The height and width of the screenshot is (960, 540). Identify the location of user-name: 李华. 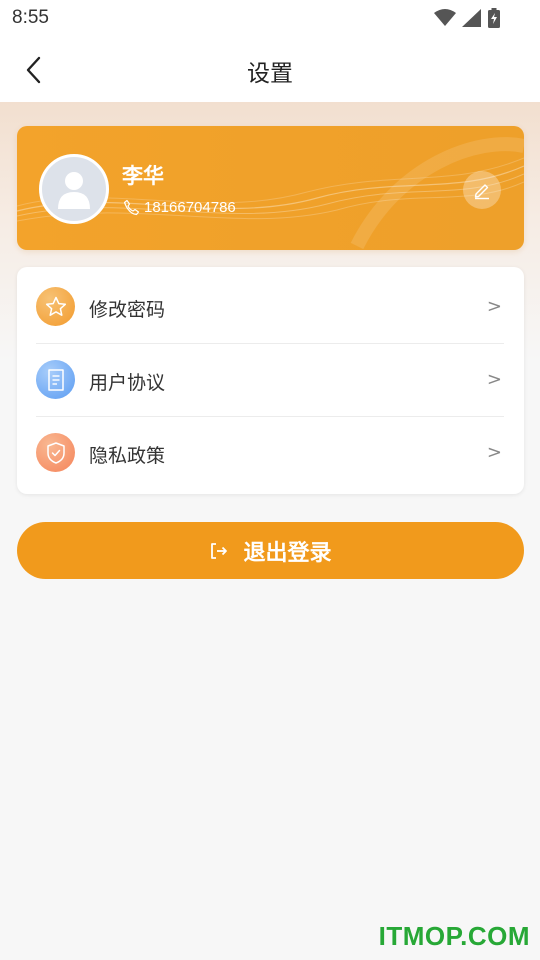
(143, 176).